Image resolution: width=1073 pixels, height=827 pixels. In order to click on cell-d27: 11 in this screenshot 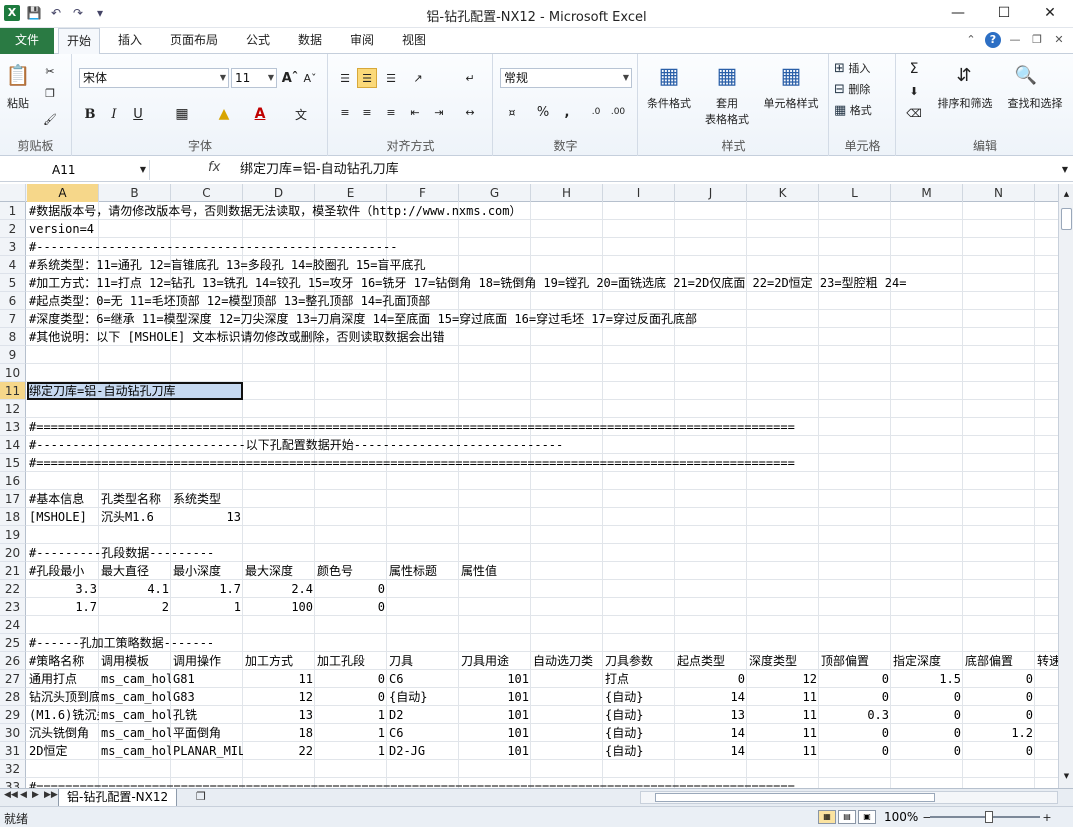, I will do `click(279, 679)`.